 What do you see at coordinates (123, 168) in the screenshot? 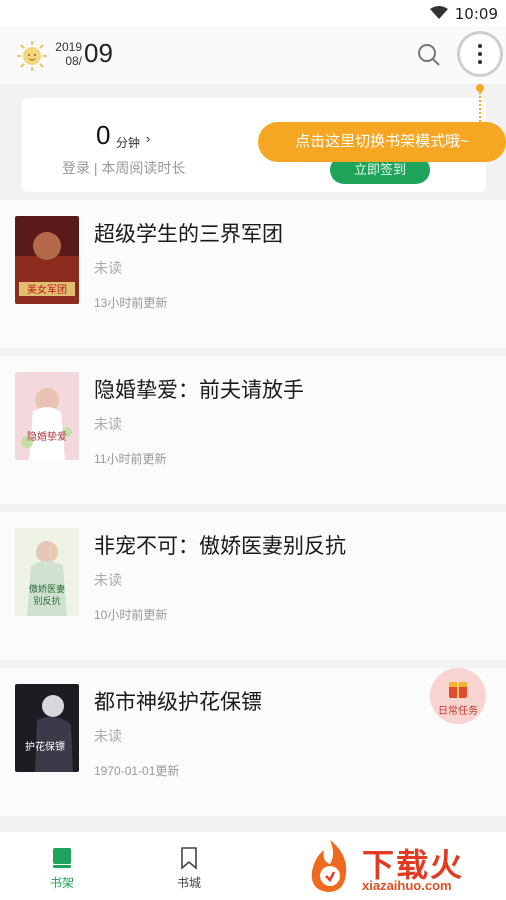
I see `reading-stats-subtitle: 登录 | 本周阅读时长` at bounding box center [123, 168].